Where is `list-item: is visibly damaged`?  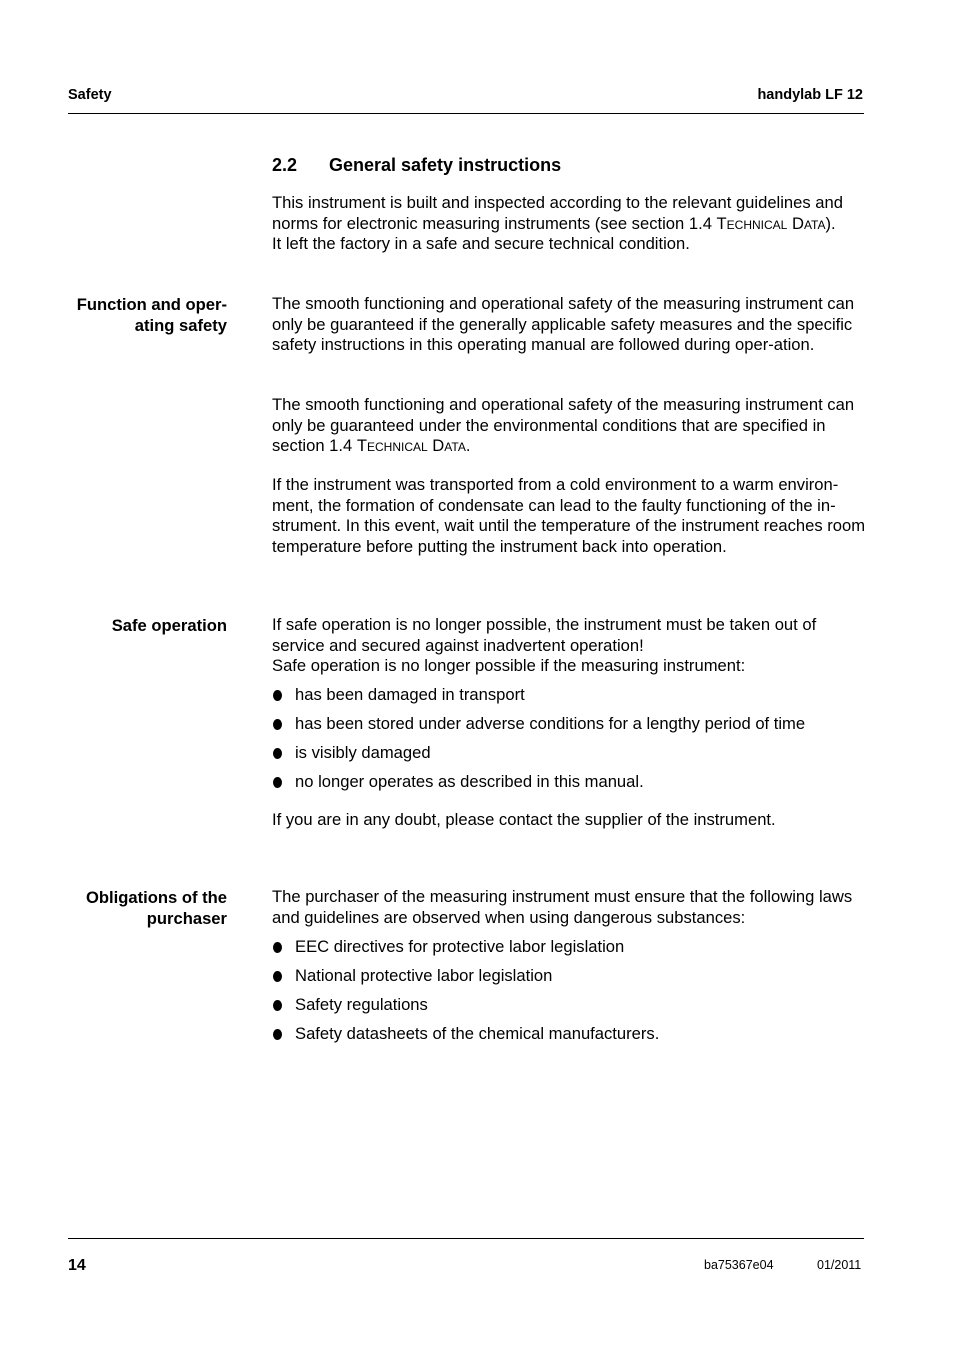
list-item: is visibly damaged is located at coordinates (538, 757).